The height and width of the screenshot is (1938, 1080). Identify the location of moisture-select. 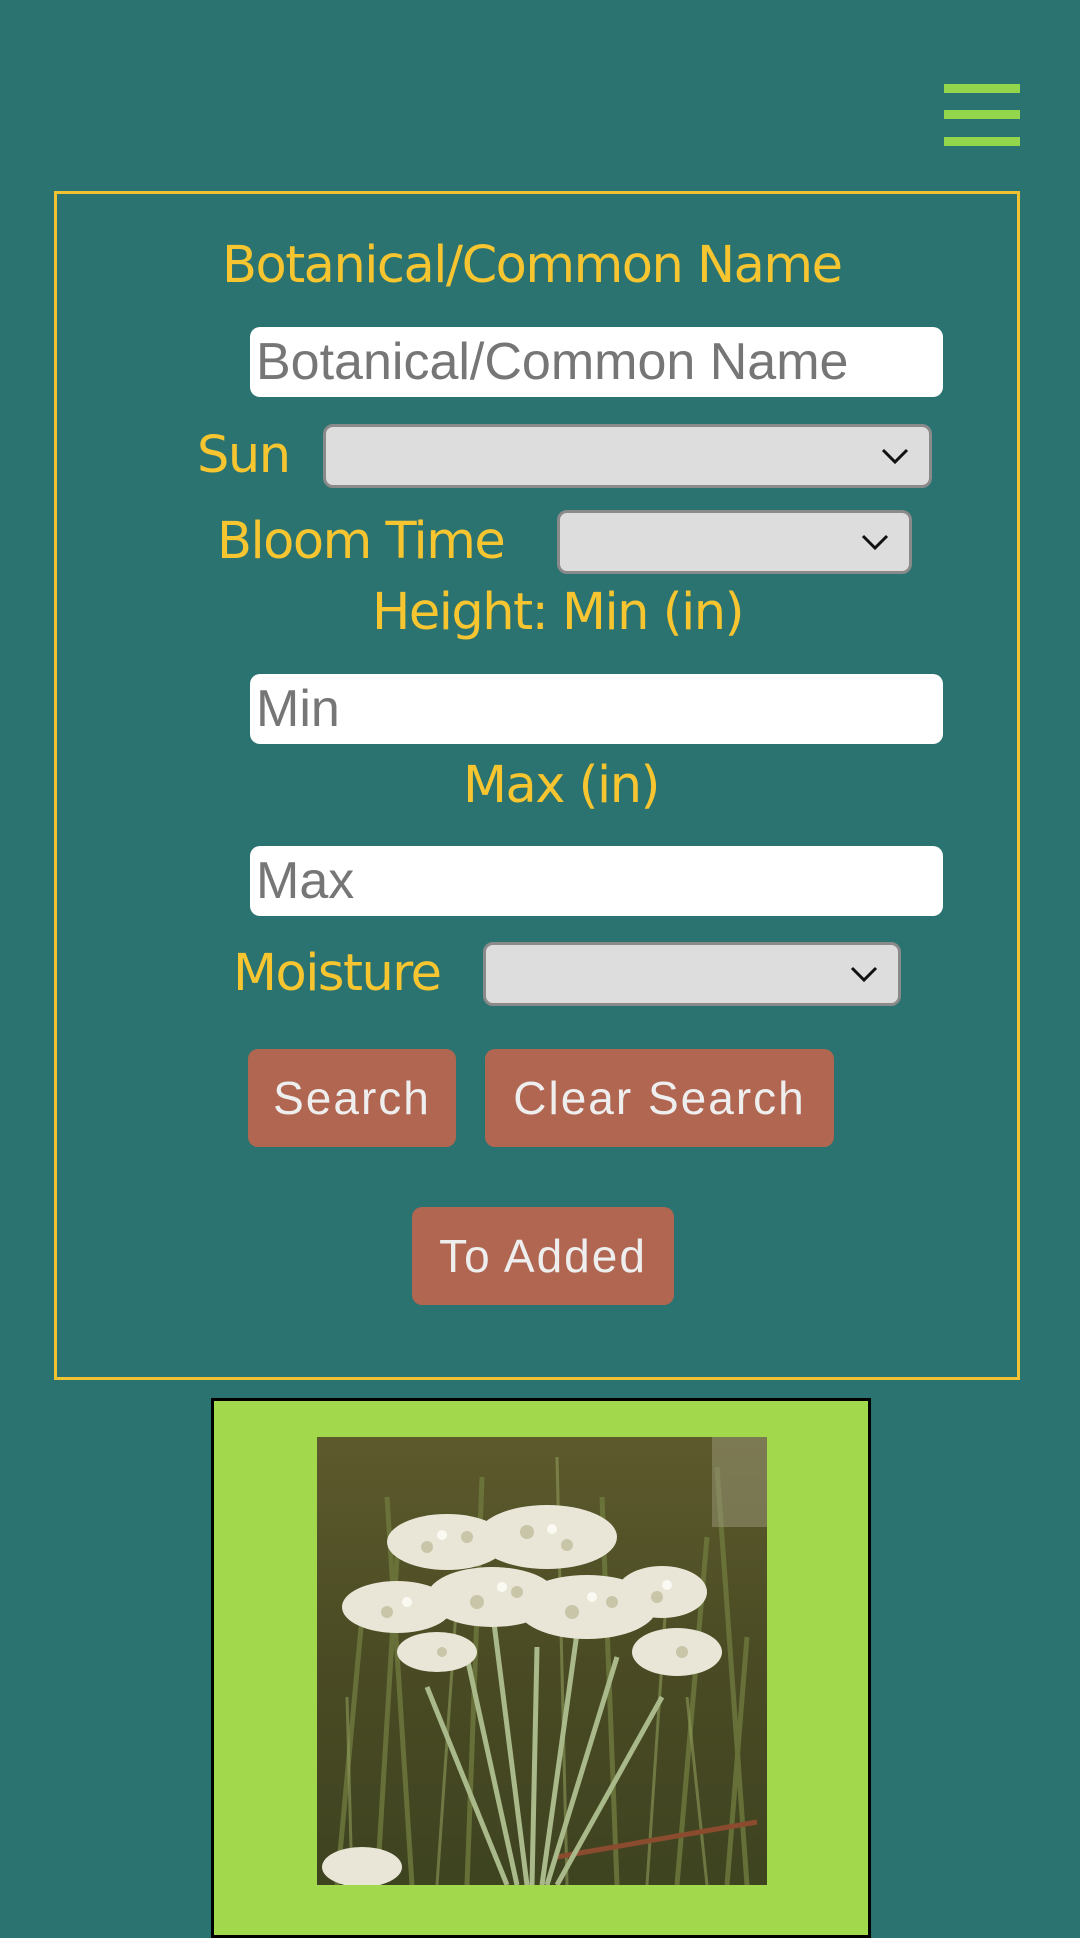
(692, 974).